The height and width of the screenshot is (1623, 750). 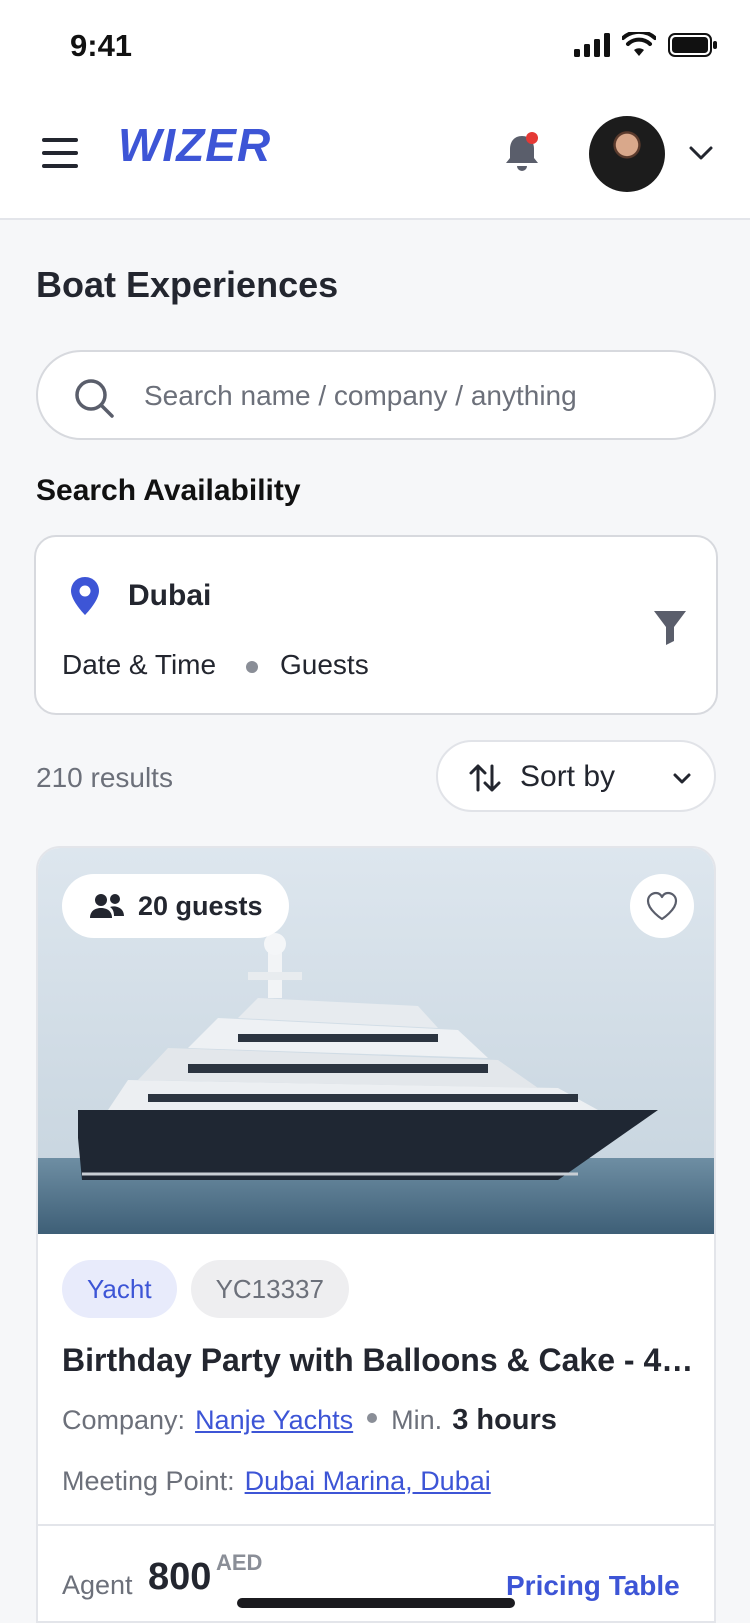 I want to click on logo: WIZER, so click(x=194, y=145).